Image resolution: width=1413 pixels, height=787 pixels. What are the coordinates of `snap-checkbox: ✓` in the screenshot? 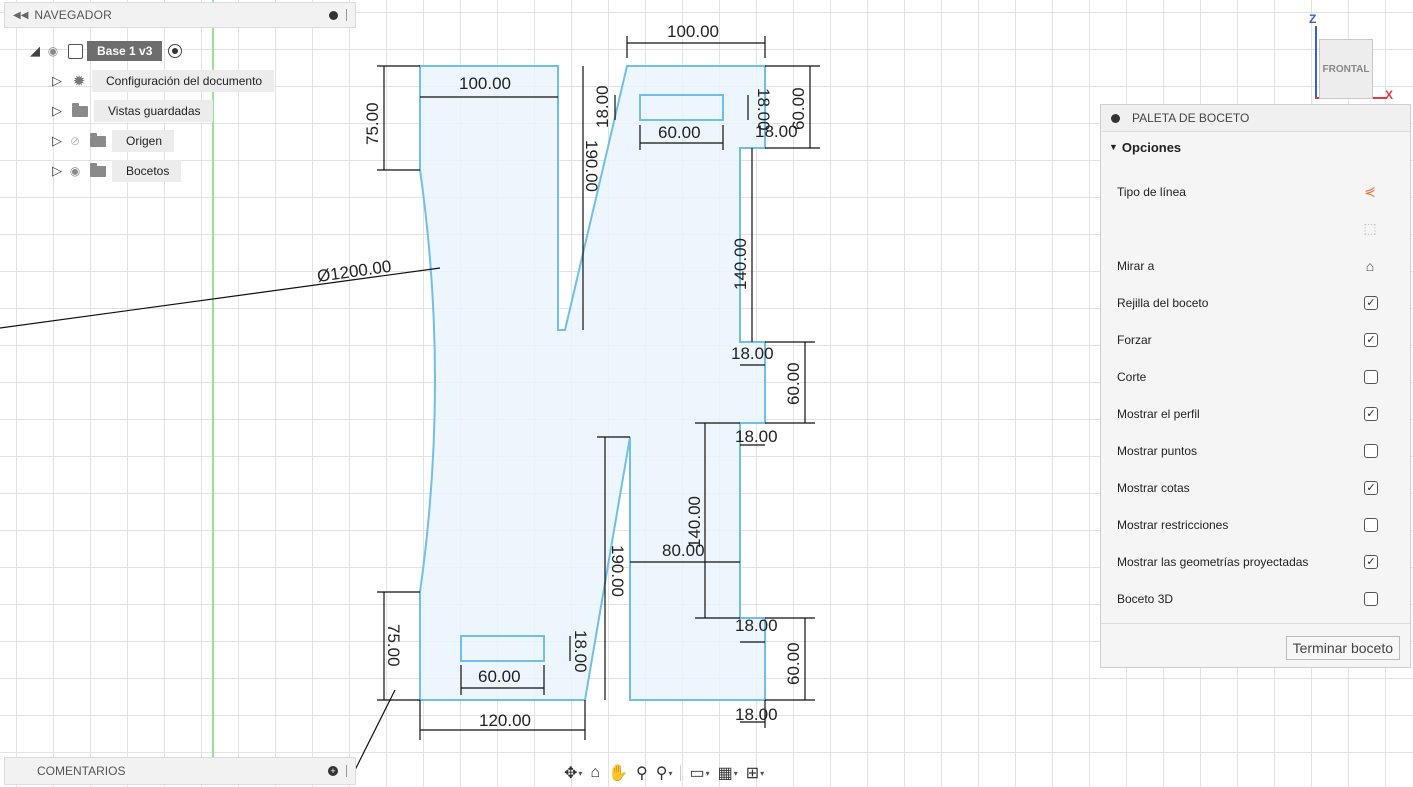 It's located at (1371, 339).